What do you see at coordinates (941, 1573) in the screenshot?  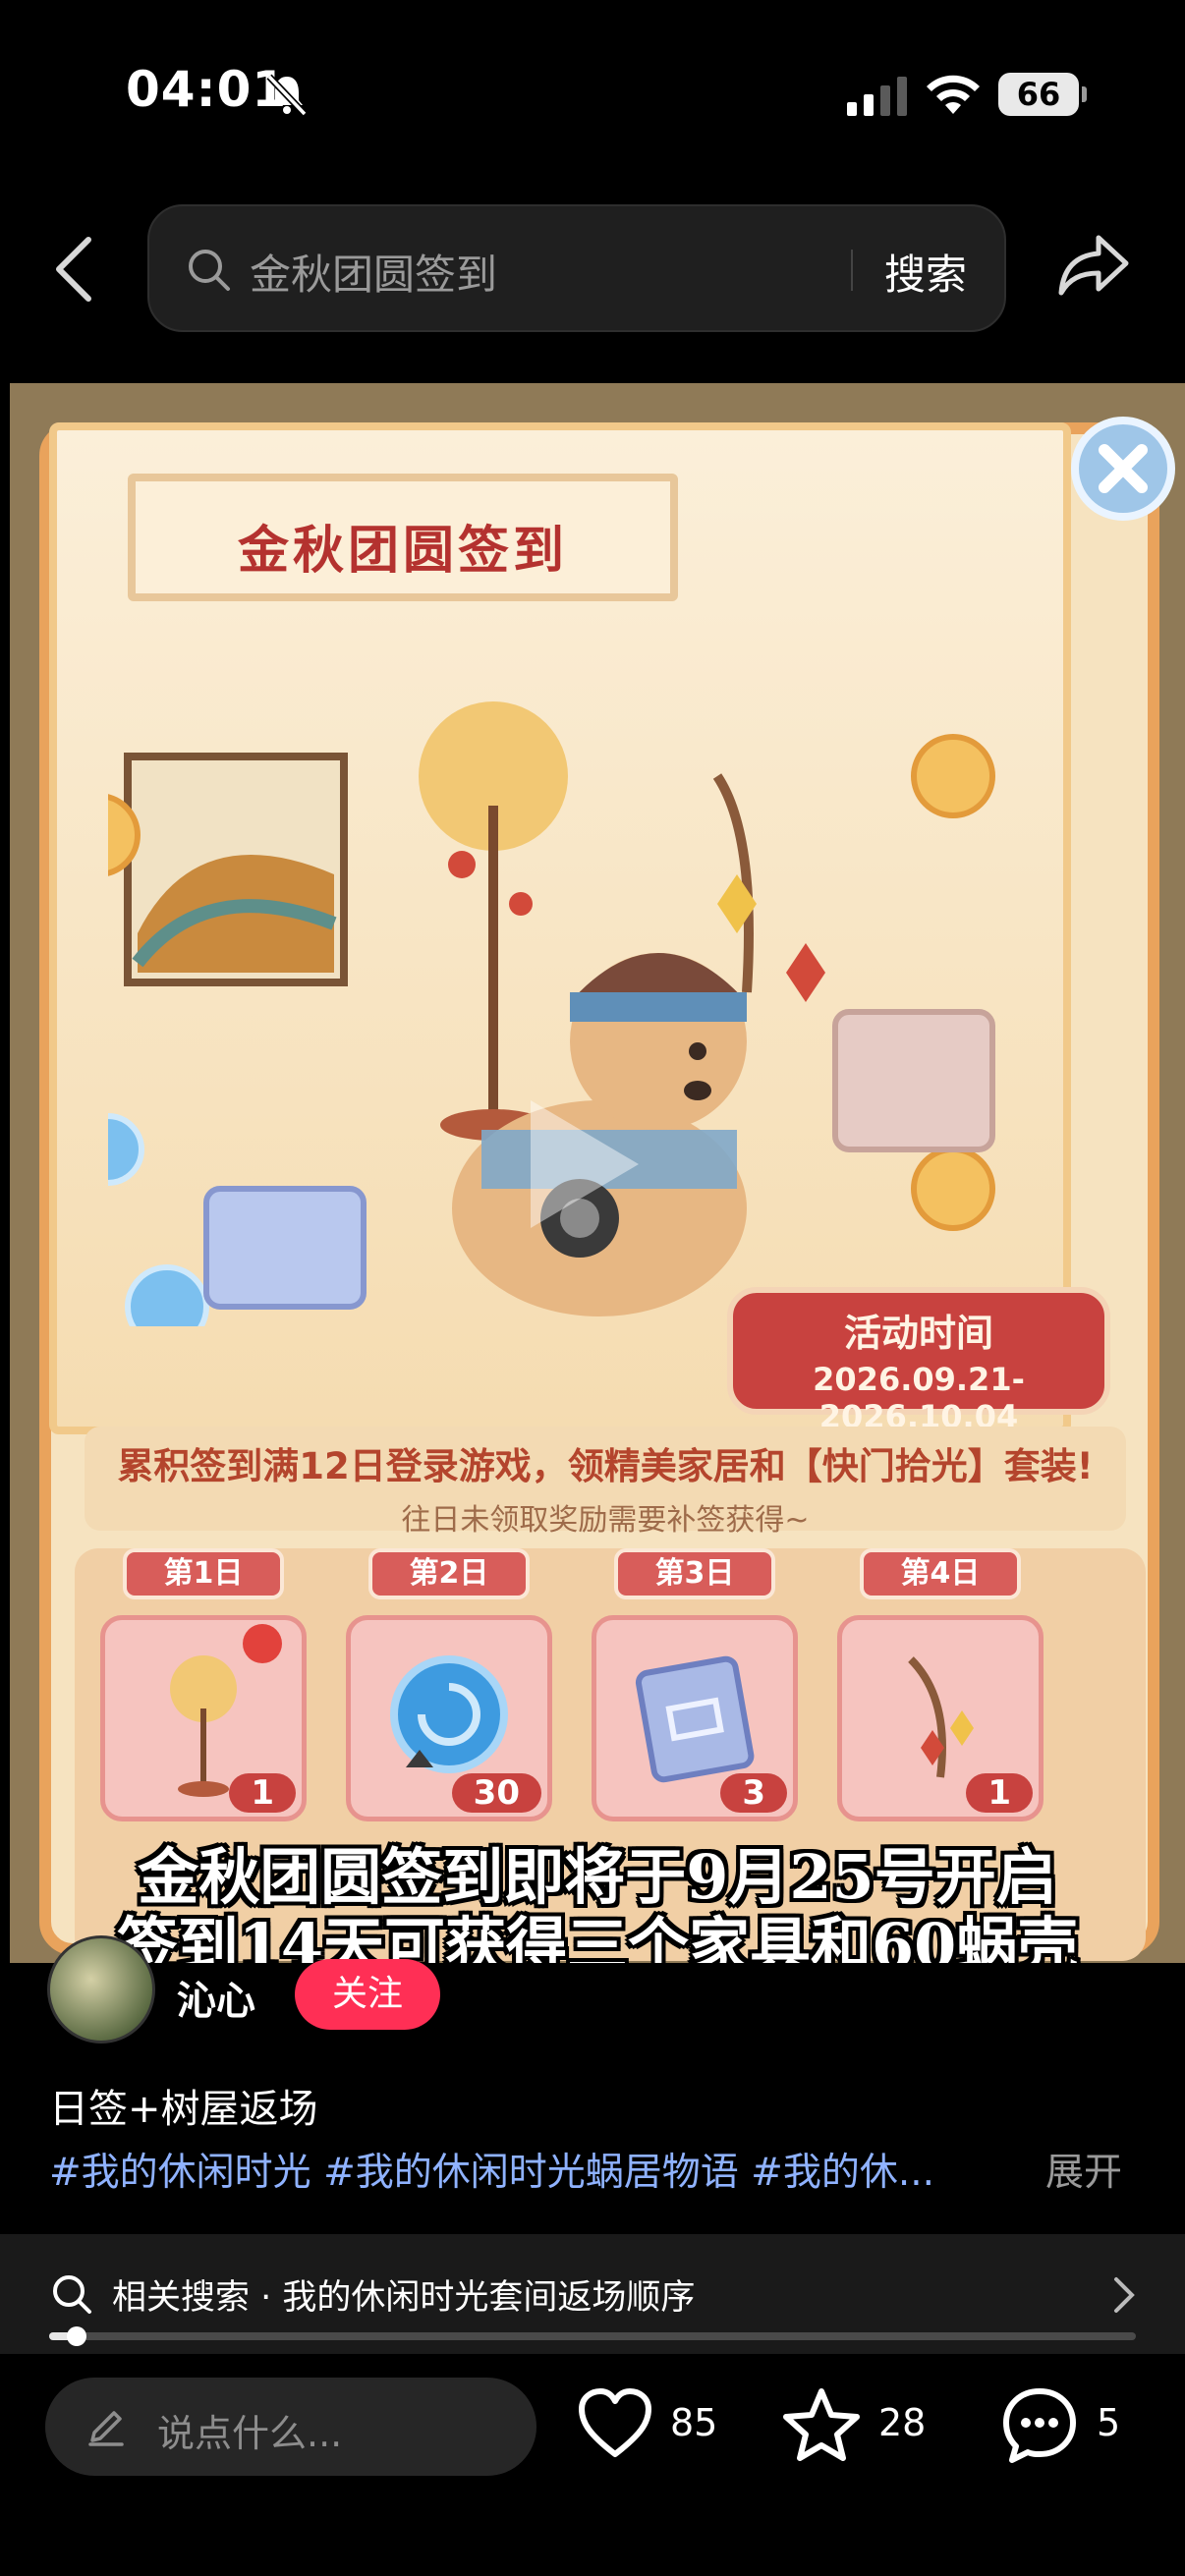 I see `day-label: 第4日` at bounding box center [941, 1573].